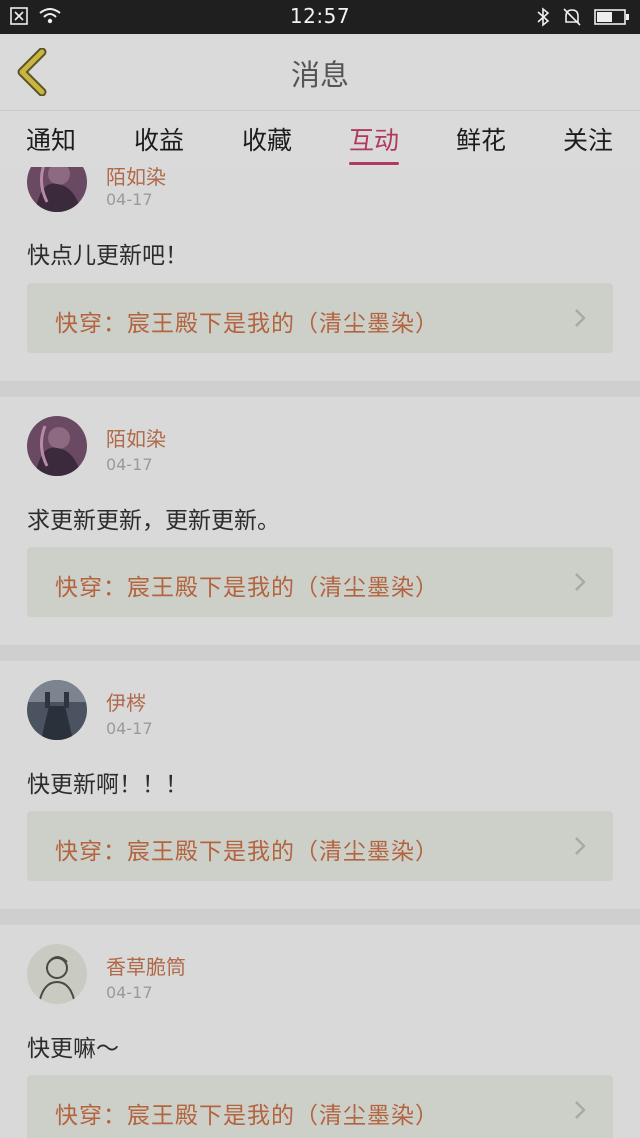 The image size is (640, 1138). I want to click on tab-earnings: 收益, so click(159, 139).